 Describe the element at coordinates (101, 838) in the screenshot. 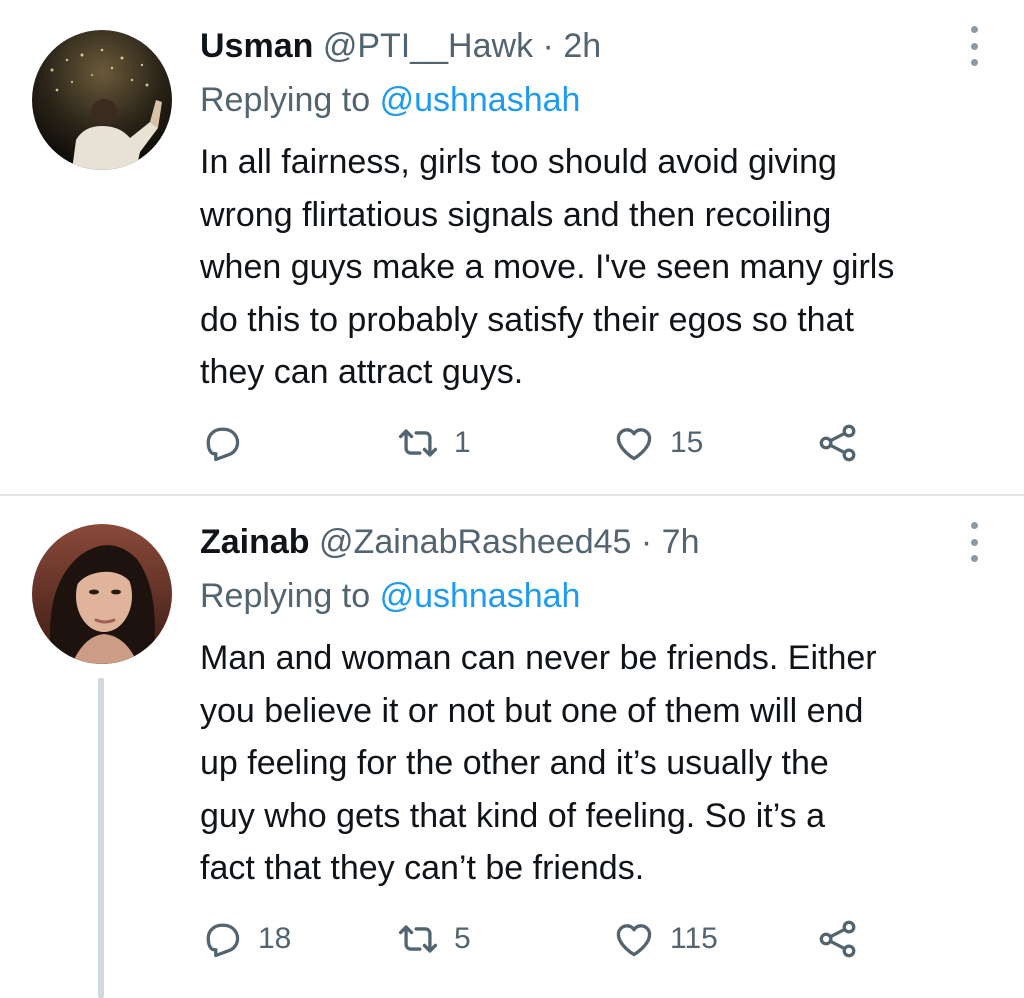

I see `thread-line` at that location.